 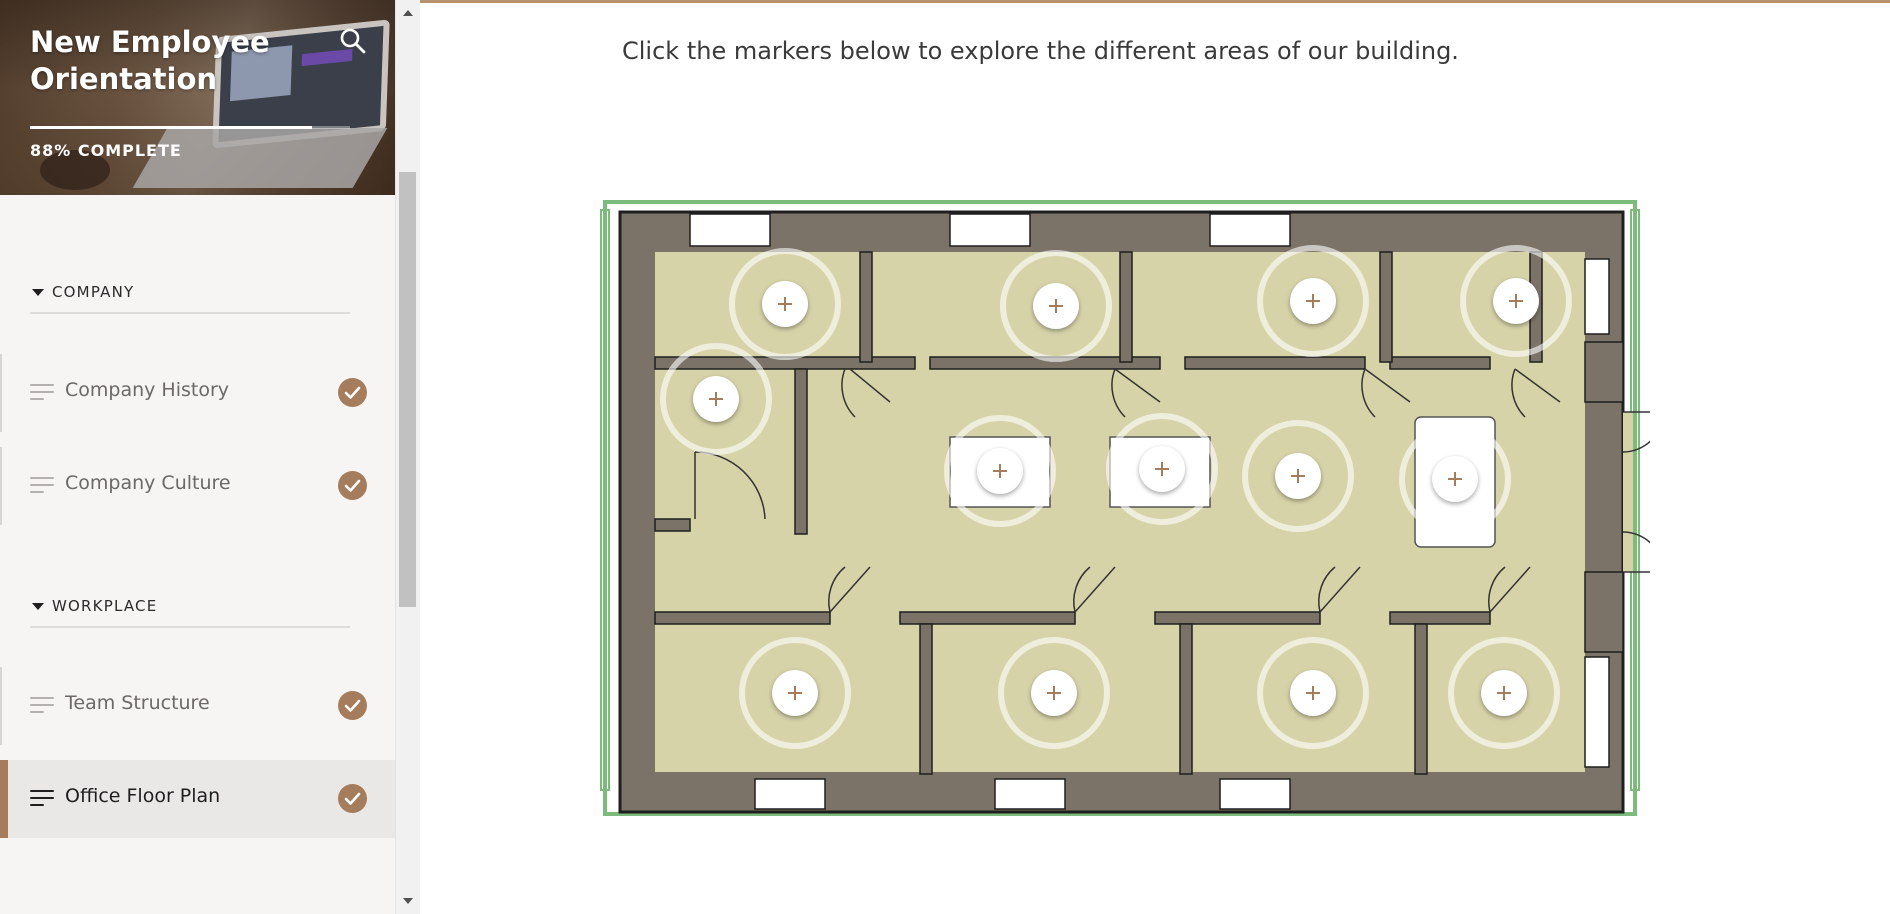 I want to click on lesson-team-structure: Team Structure, so click(x=197, y=706).